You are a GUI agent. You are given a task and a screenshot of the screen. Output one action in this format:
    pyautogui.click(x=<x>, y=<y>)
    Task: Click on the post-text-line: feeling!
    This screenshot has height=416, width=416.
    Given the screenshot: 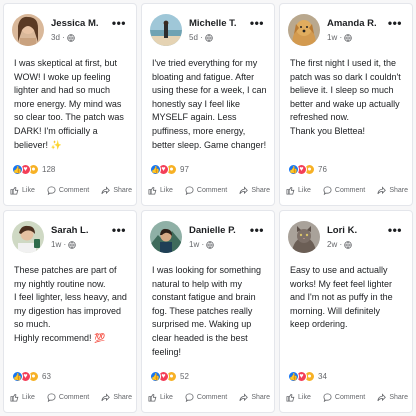 What is the action you would take?
    pyautogui.click(x=167, y=351)
    